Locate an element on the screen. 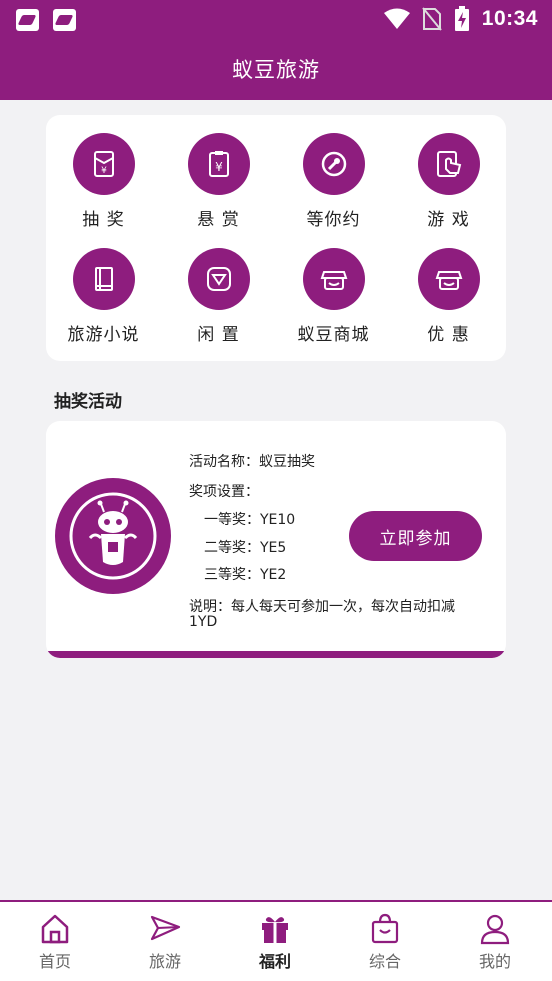 The image size is (552, 981). book-icon is located at coordinates (103, 279).